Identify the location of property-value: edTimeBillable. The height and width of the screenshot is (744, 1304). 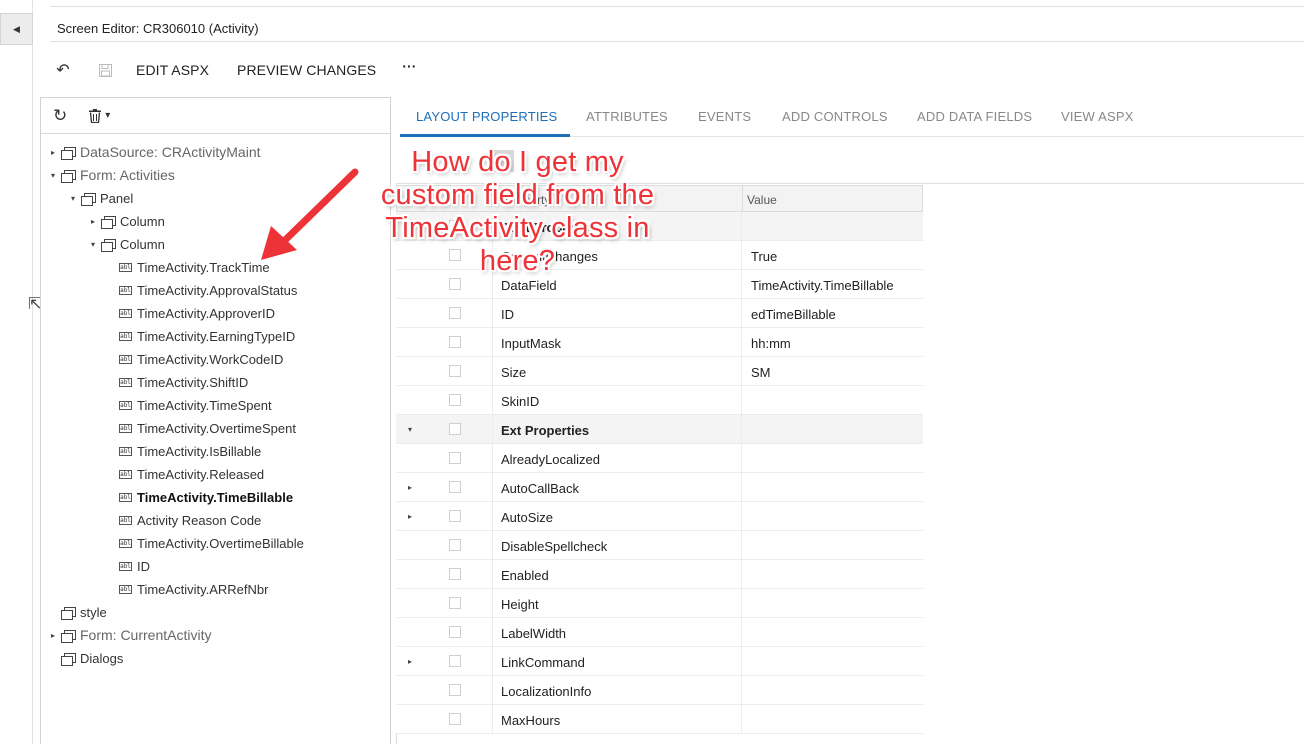
(793, 314).